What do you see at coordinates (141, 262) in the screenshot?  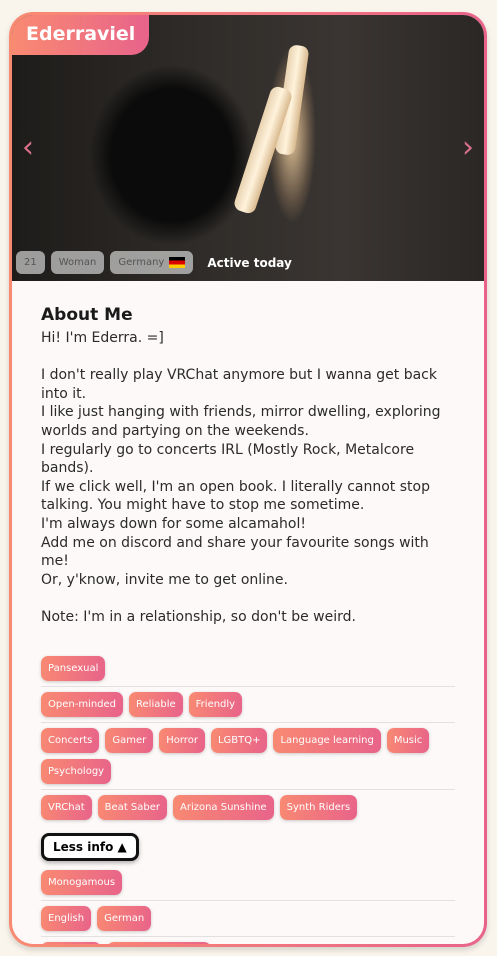 I see `country-text: Germany` at bounding box center [141, 262].